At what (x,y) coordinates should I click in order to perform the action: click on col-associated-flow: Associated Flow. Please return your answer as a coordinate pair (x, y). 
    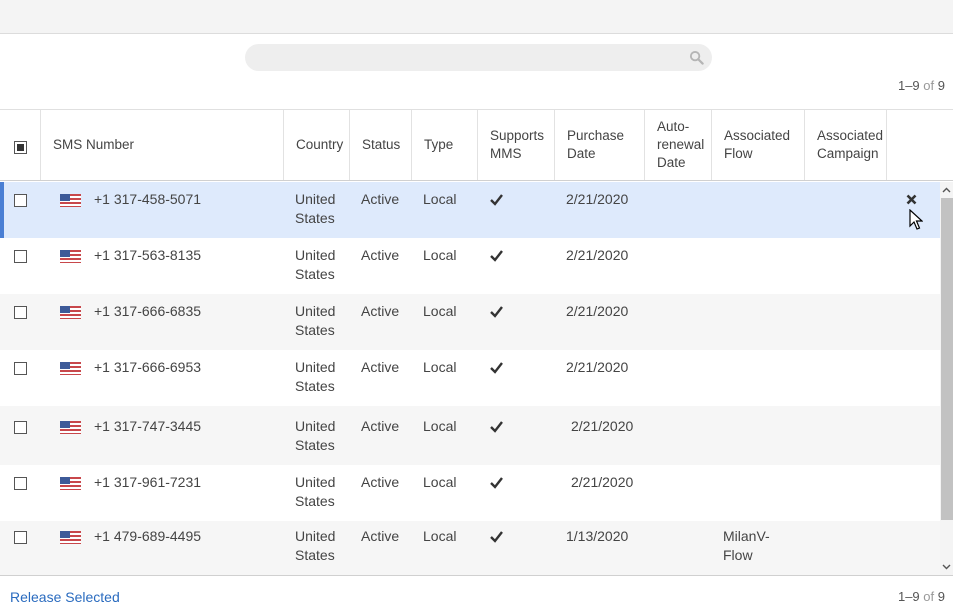
    Looking at the image, I should click on (758, 145).